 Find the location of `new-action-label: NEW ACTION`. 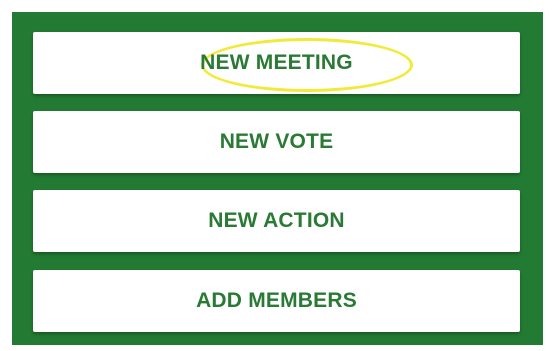

new-action-label: NEW ACTION is located at coordinates (276, 220).